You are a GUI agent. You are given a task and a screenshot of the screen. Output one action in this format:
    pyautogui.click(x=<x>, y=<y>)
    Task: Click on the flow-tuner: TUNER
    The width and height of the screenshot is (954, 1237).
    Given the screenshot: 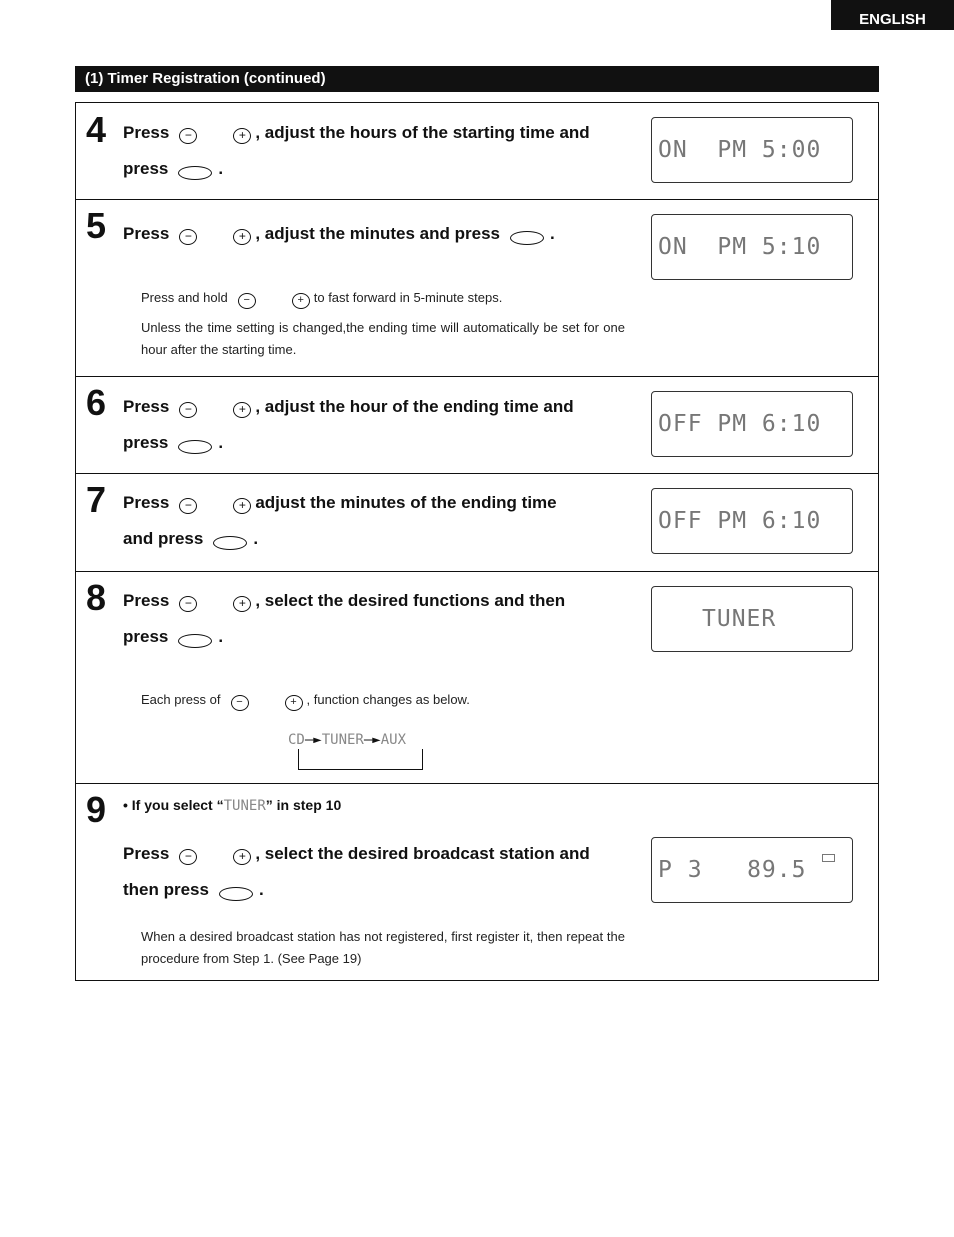 What is the action you would take?
    pyautogui.click(x=342, y=740)
    